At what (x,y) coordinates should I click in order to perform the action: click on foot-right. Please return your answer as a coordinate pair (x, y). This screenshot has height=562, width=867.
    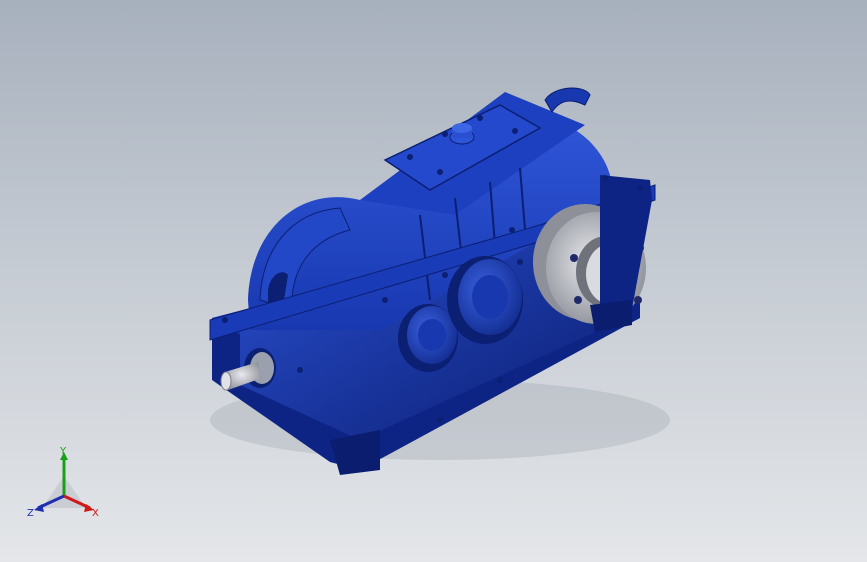
    Looking at the image, I should click on (611, 316).